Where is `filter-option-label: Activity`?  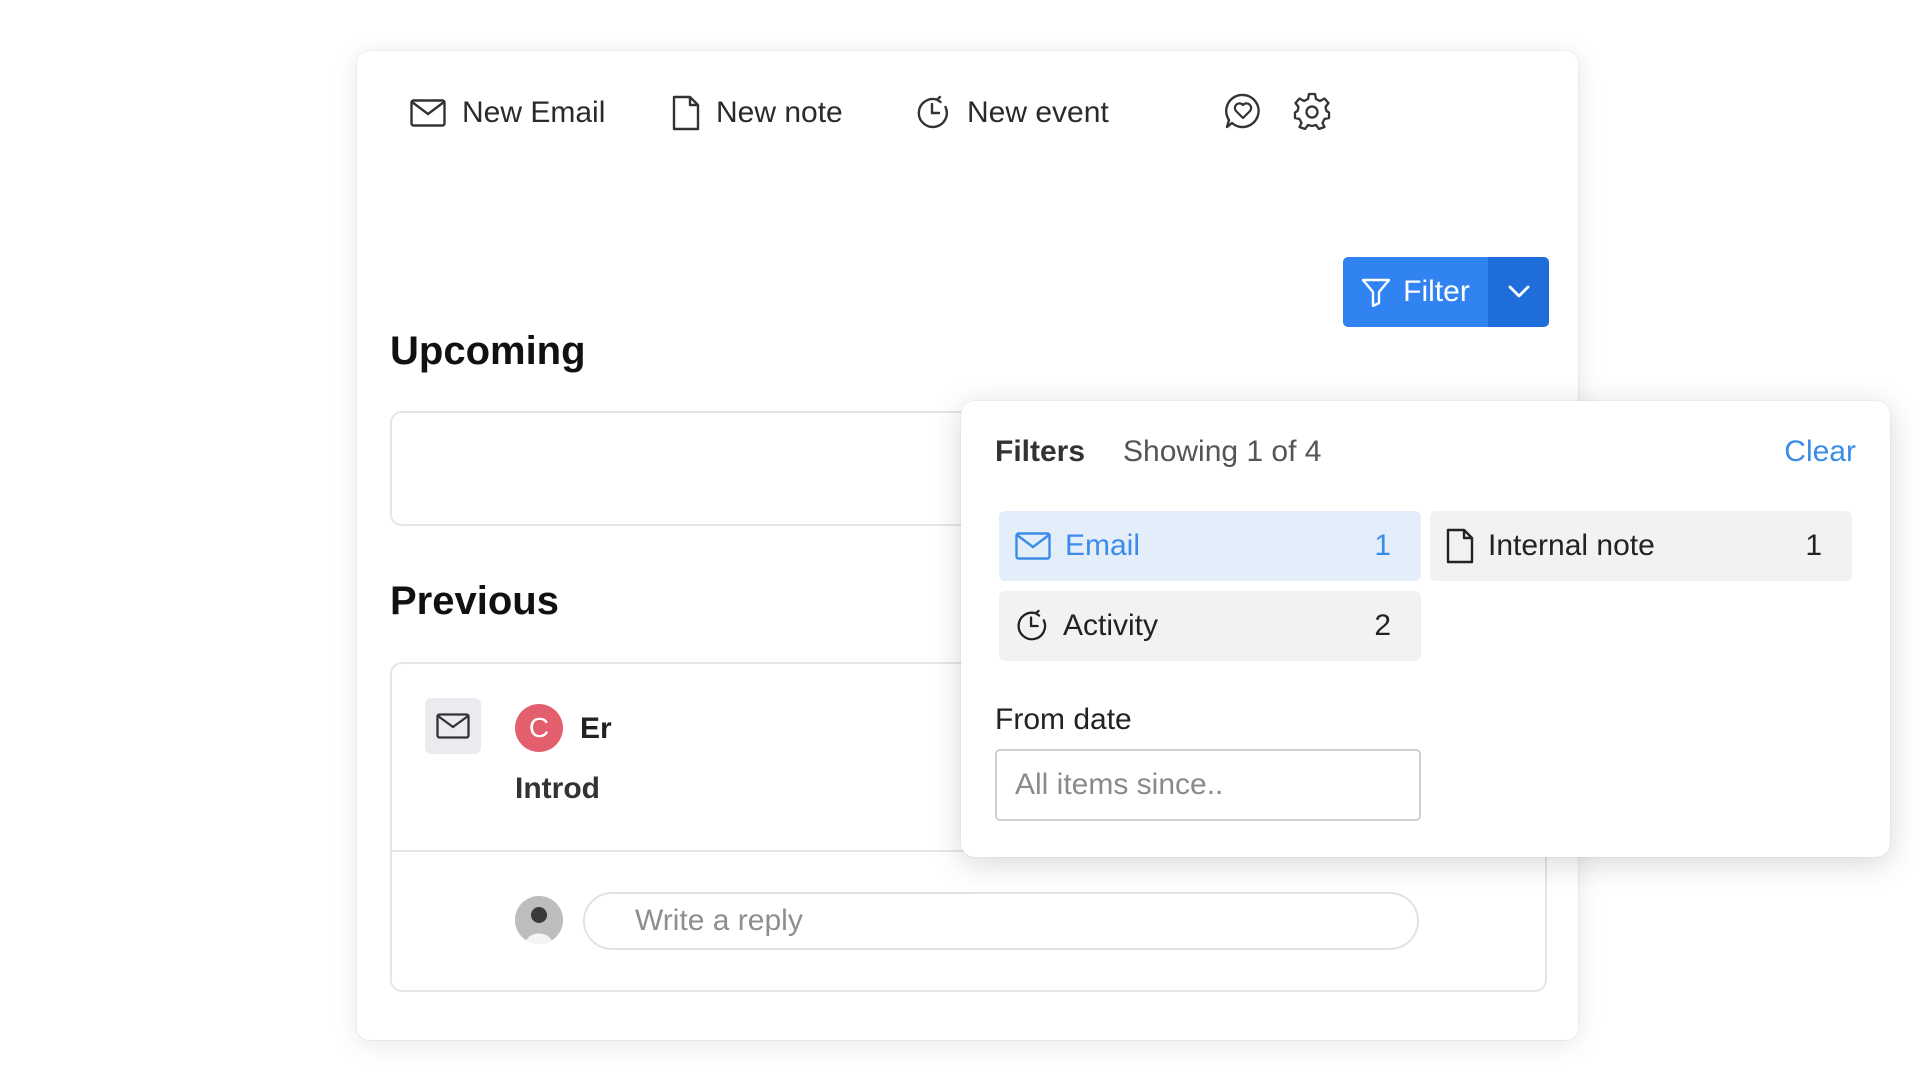 filter-option-label: Activity is located at coordinates (1111, 625).